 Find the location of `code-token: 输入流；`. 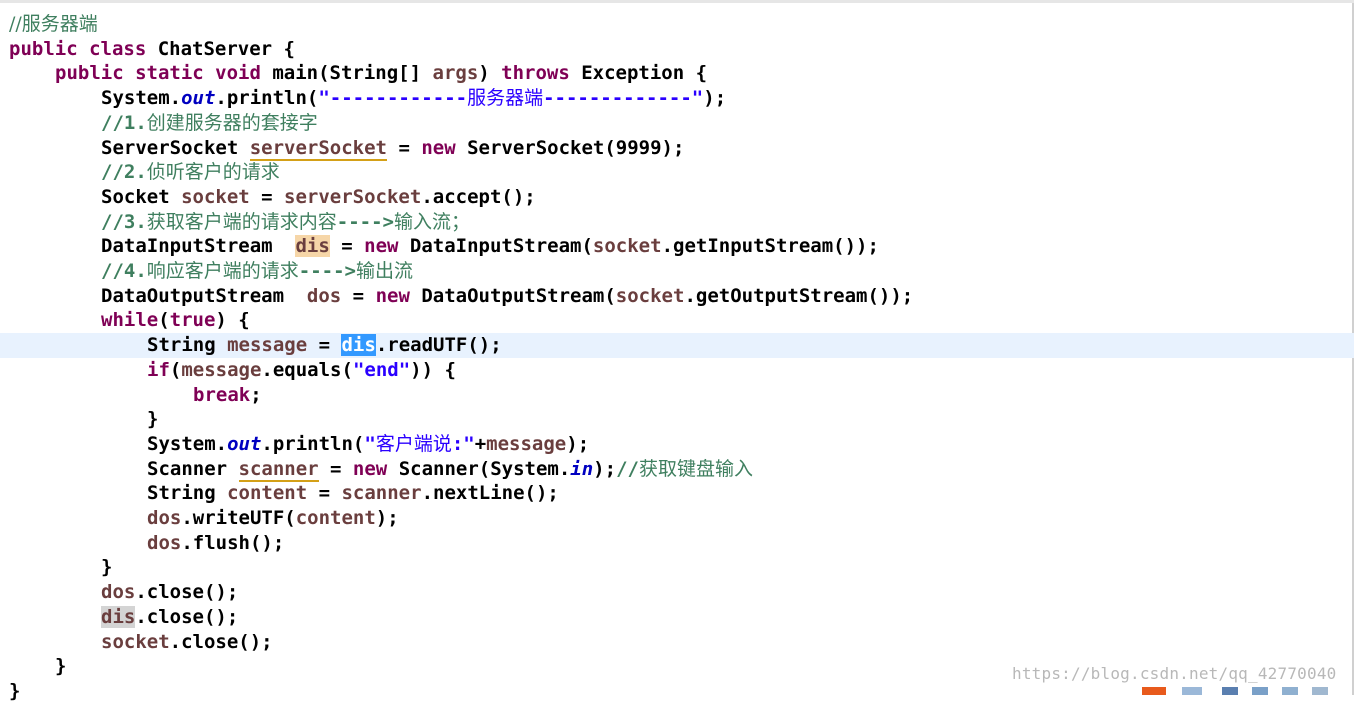

code-token: 输入流； is located at coordinates (431, 221).